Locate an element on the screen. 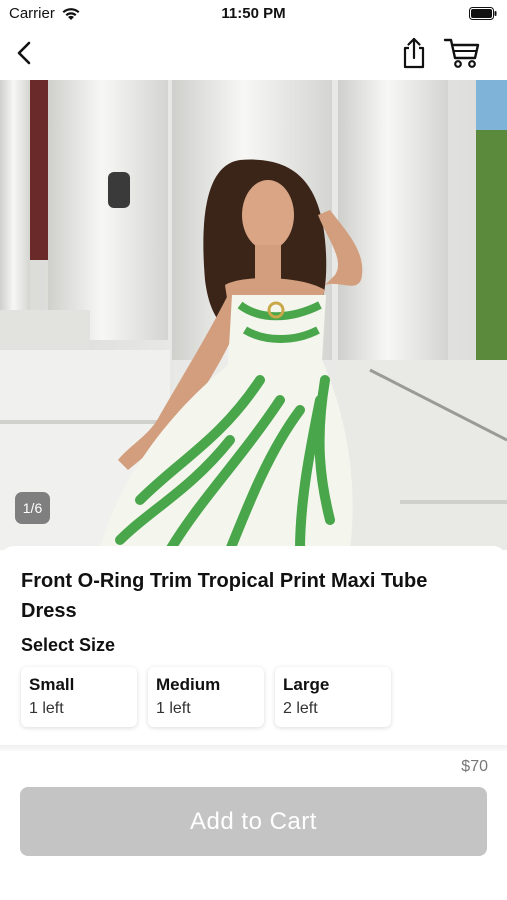  add-to-cart-button: Add to Cart is located at coordinates (253, 821).